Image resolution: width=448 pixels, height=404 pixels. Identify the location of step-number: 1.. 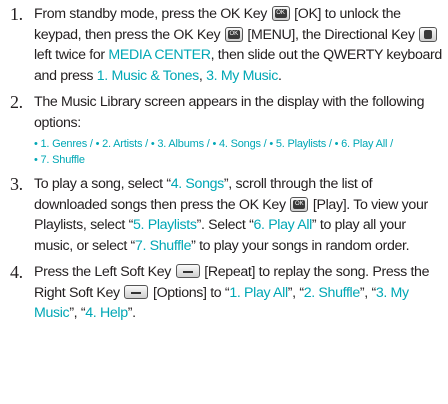
(16, 14).